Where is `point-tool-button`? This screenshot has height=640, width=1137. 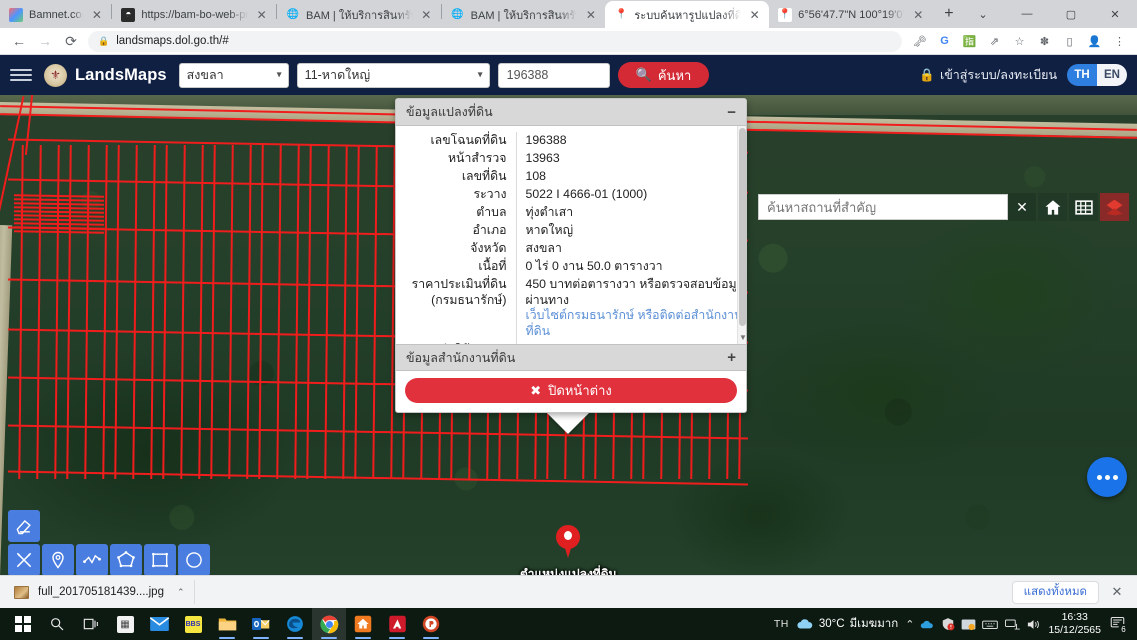 point-tool-button is located at coordinates (58, 559).